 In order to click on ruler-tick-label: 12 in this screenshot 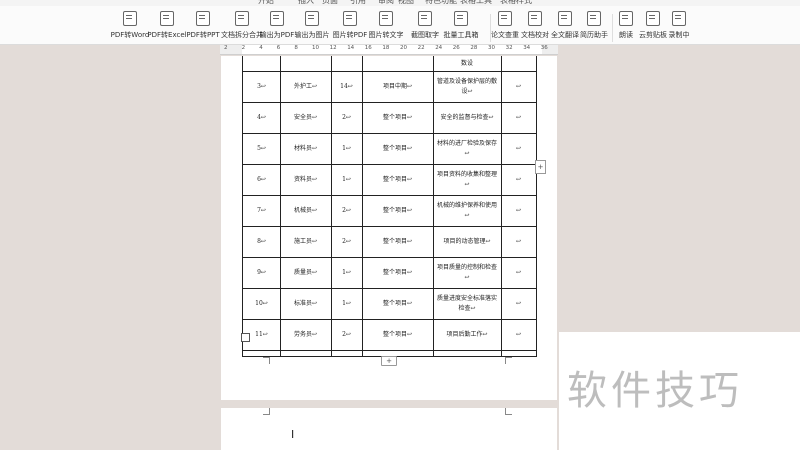, I will do `click(333, 48)`.